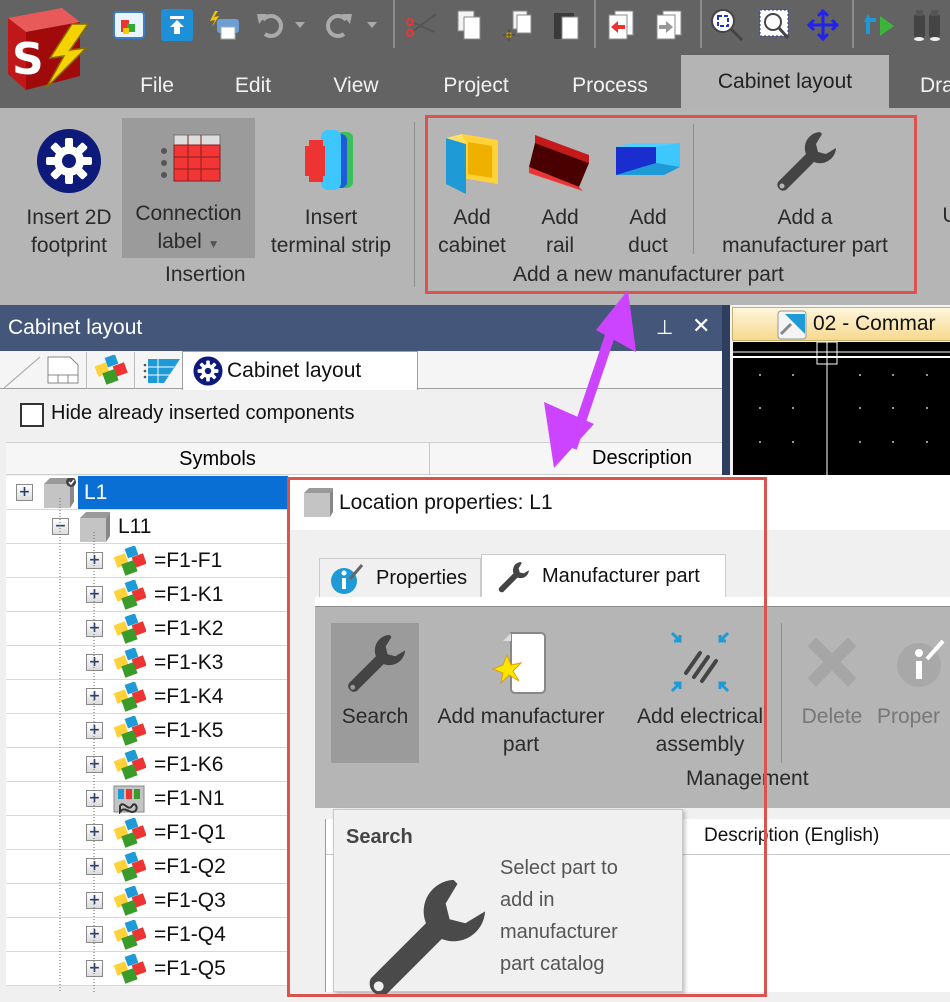 The width and height of the screenshot is (950, 1002). What do you see at coordinates (832, 716) in the screenshot?
I see `delete-button-label: Delete` at bounding box center [832, 716].